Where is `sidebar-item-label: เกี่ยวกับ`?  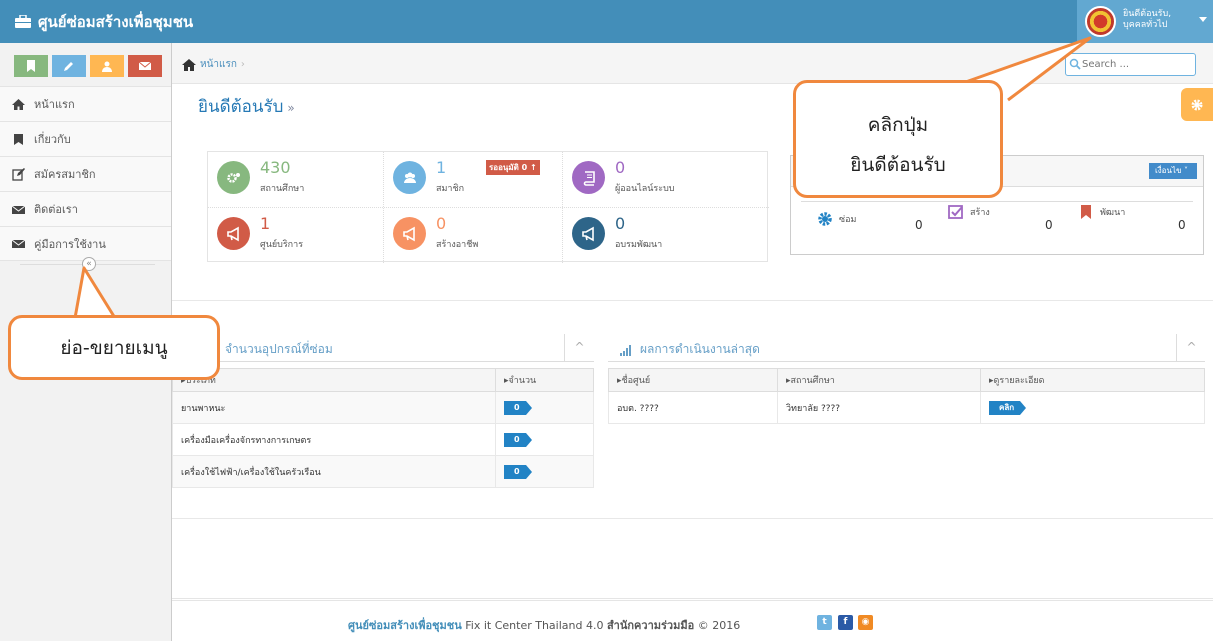 sidebar-item-label: เกี่ยวกับ is located at coordinates (52, 139).